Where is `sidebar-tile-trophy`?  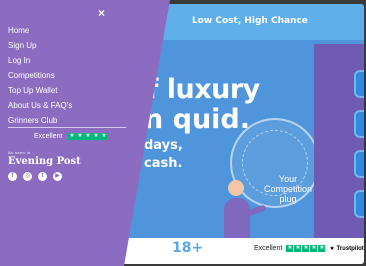 sidebar-tile-trophy is located at coordinates (359, 204).